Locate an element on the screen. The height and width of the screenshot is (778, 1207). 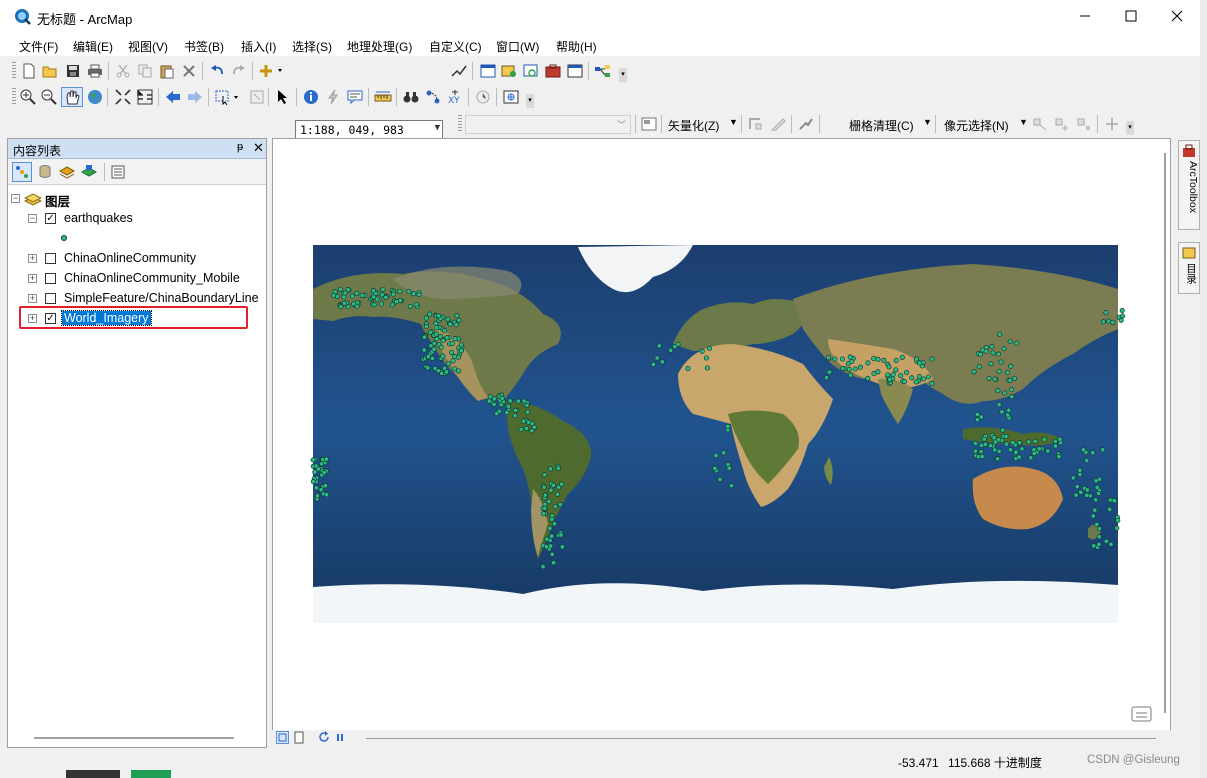
create-viewer-window-button is located at coordinates (511, 97).